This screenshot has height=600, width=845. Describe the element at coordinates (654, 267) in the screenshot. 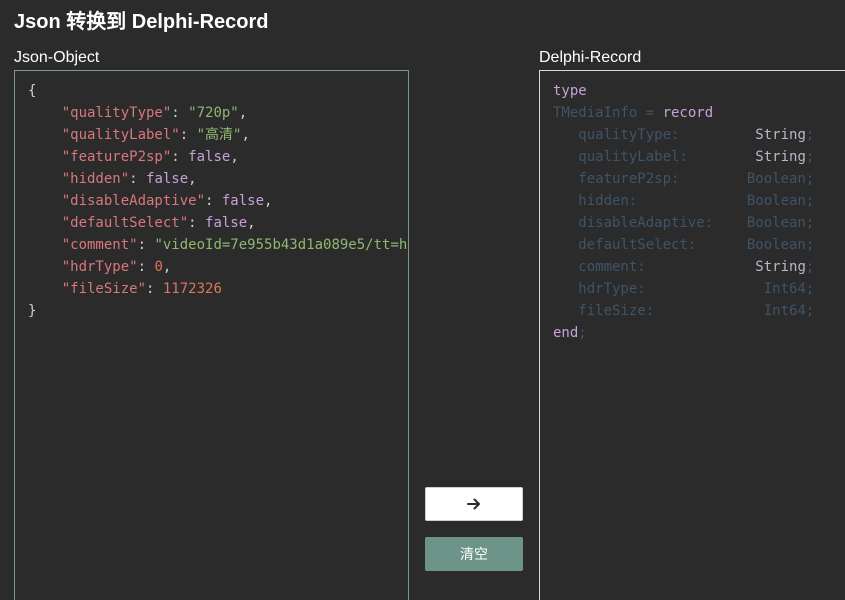

I see `code-token: comment:` at that location.